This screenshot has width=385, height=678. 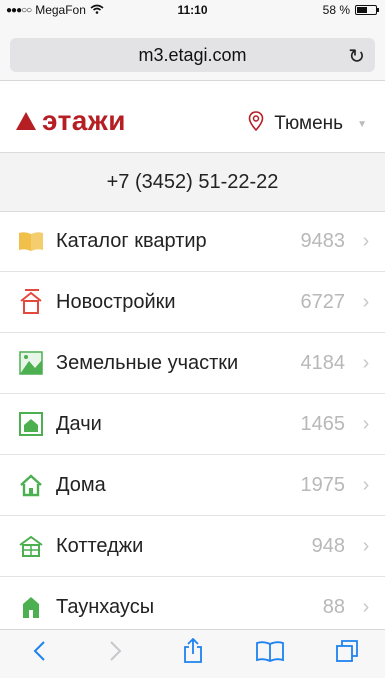 I want to click on list-item: Каталог квартир 9483 ›, so click(x=192, y=241).